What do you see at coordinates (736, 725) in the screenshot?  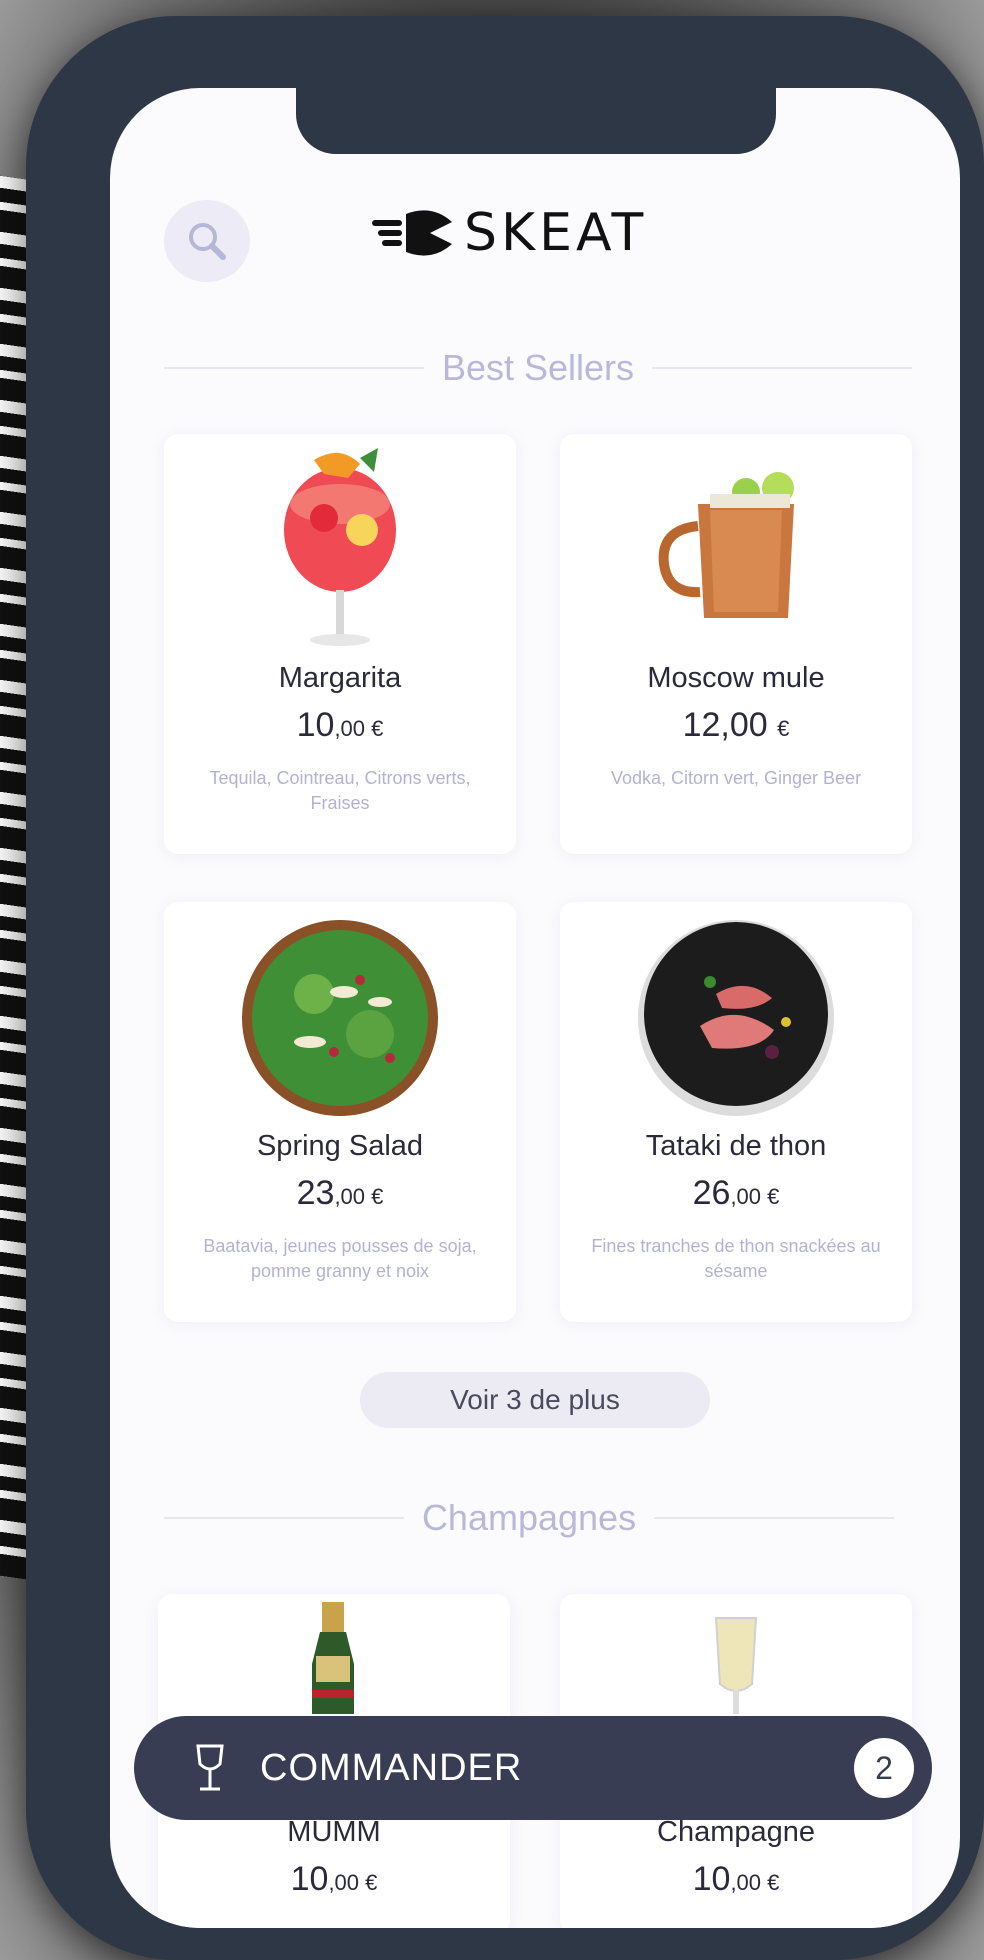 I see `product-price: 12,00 €` at bounding box center [736, 725].